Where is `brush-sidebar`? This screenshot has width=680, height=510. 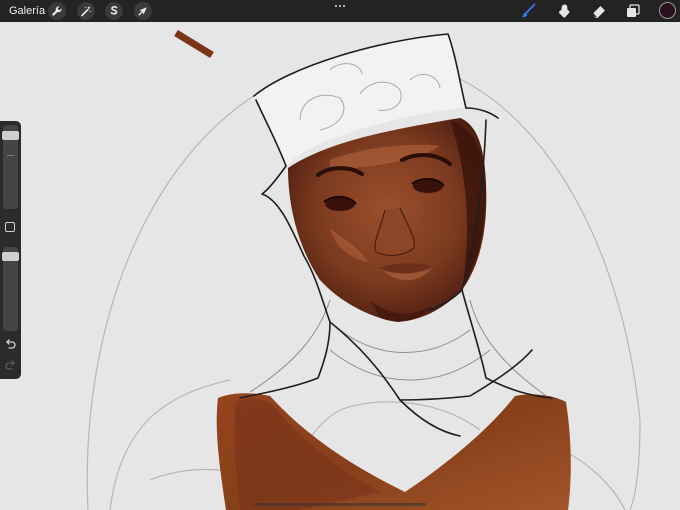 brush-sidebar is located at coordinates (10, 250).